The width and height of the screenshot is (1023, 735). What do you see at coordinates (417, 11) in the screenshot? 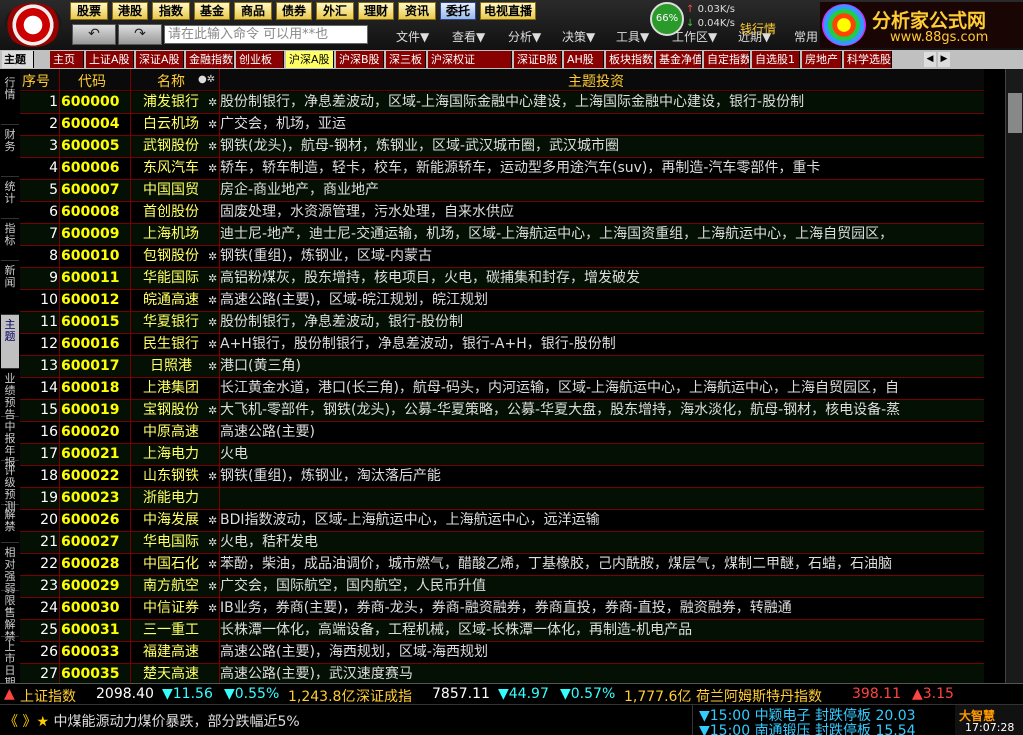
I see `menu-button-8: 资讯` at bounding box center [417, 11].